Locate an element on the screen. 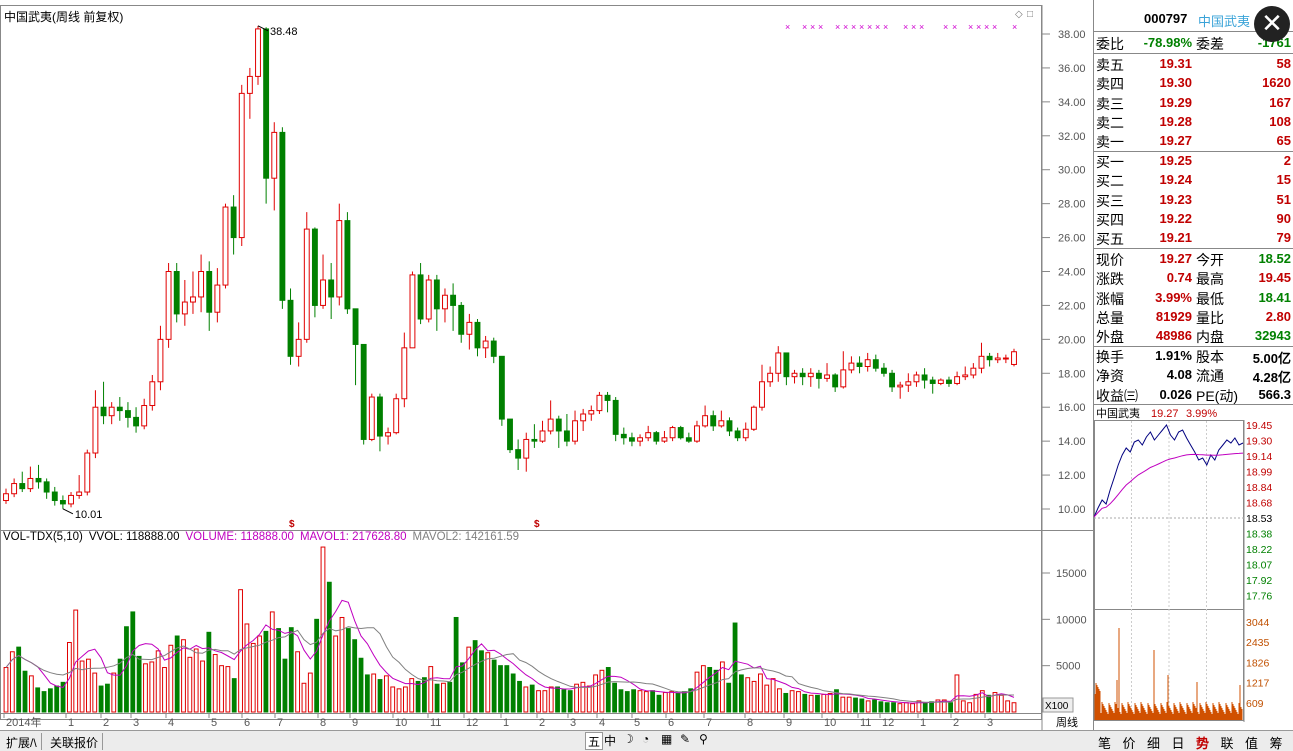  x-tick-label: 10 is located at coordinates (830, 723).